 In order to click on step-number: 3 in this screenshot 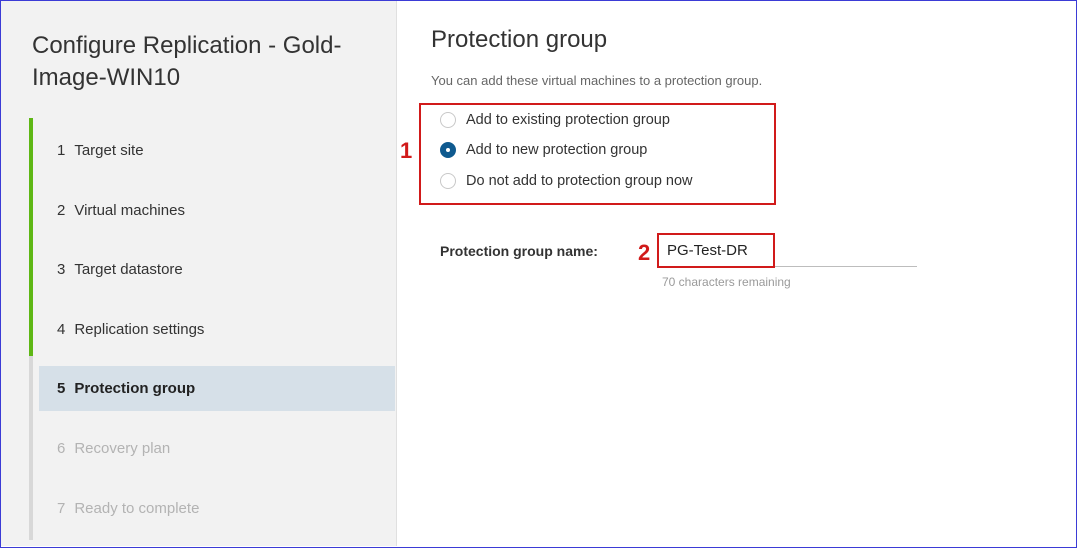, I will do `click(61, 269)`.